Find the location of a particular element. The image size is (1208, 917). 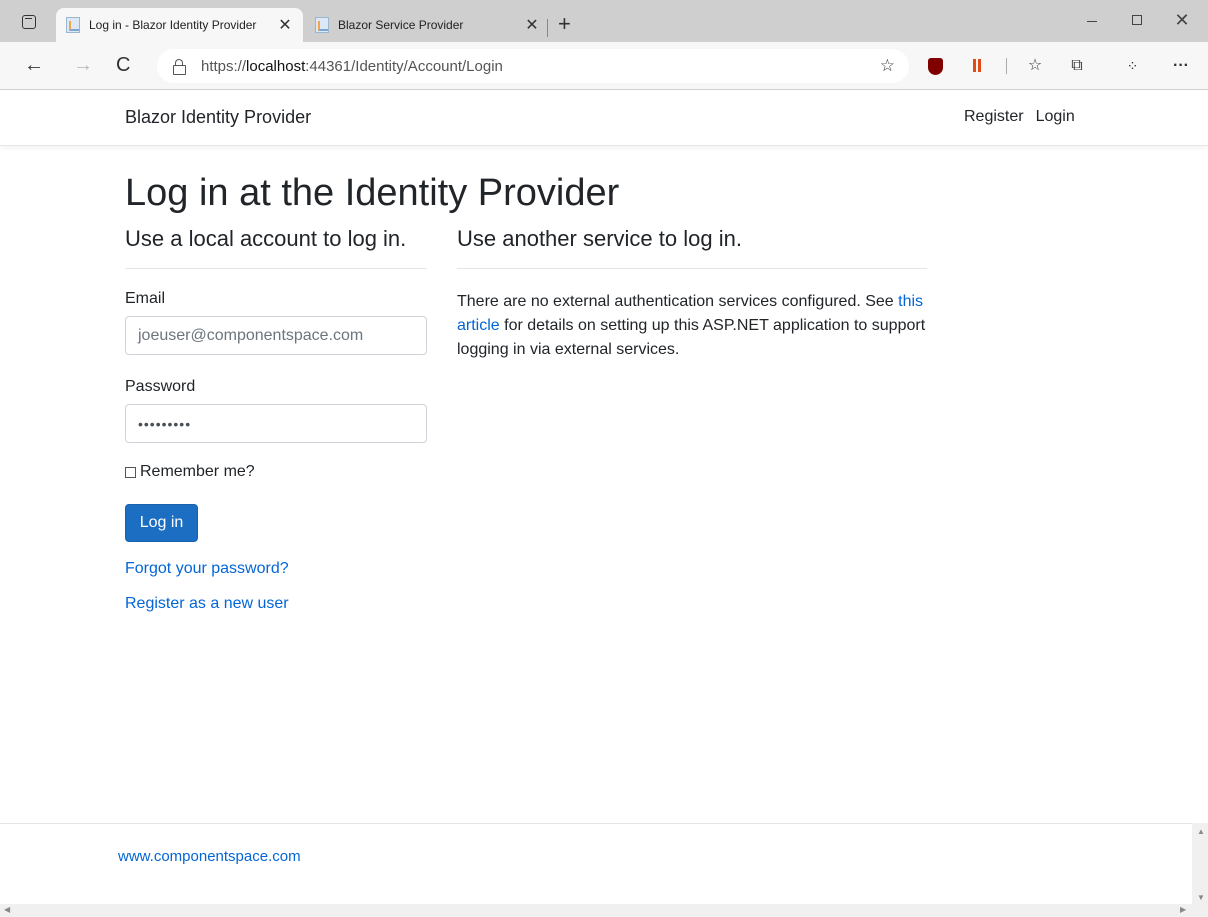

extension-icon is located at coordinates (978, 66).